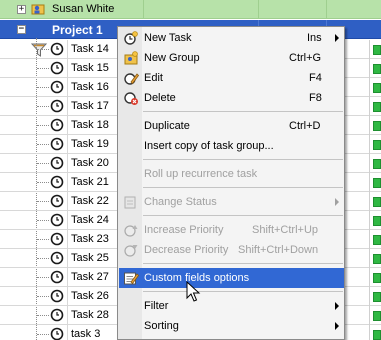 The image size is (381, 340). What do you see at coordinates (90, 87) in the screenshot?
I see `task-name: Task 16` at bounding box center [90, 87].